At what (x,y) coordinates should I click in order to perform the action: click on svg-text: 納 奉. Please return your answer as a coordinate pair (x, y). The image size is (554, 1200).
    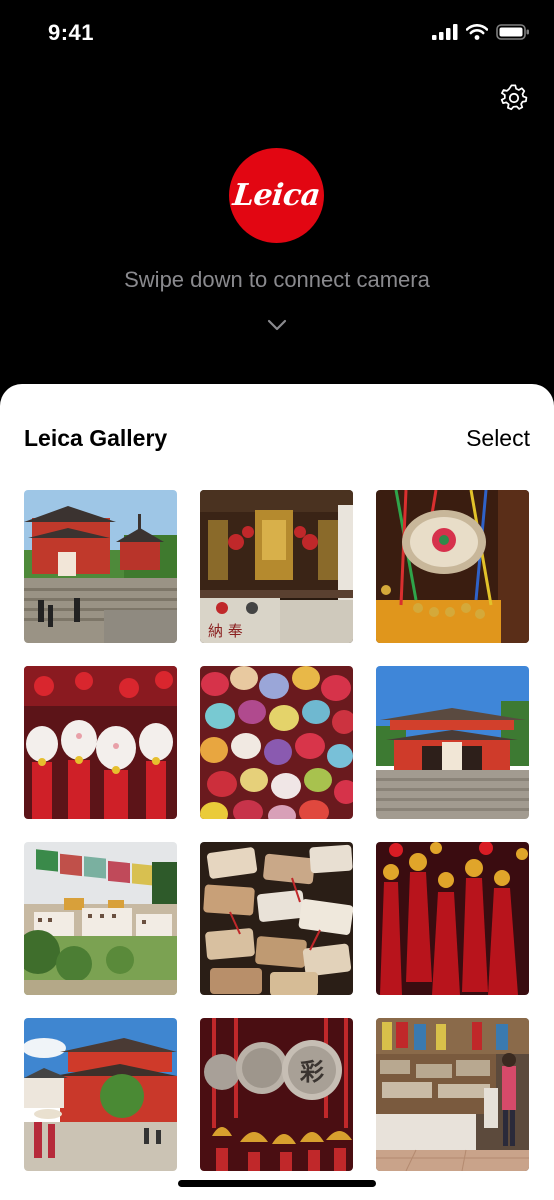
    Looking at the image, I should click on (225, 631).